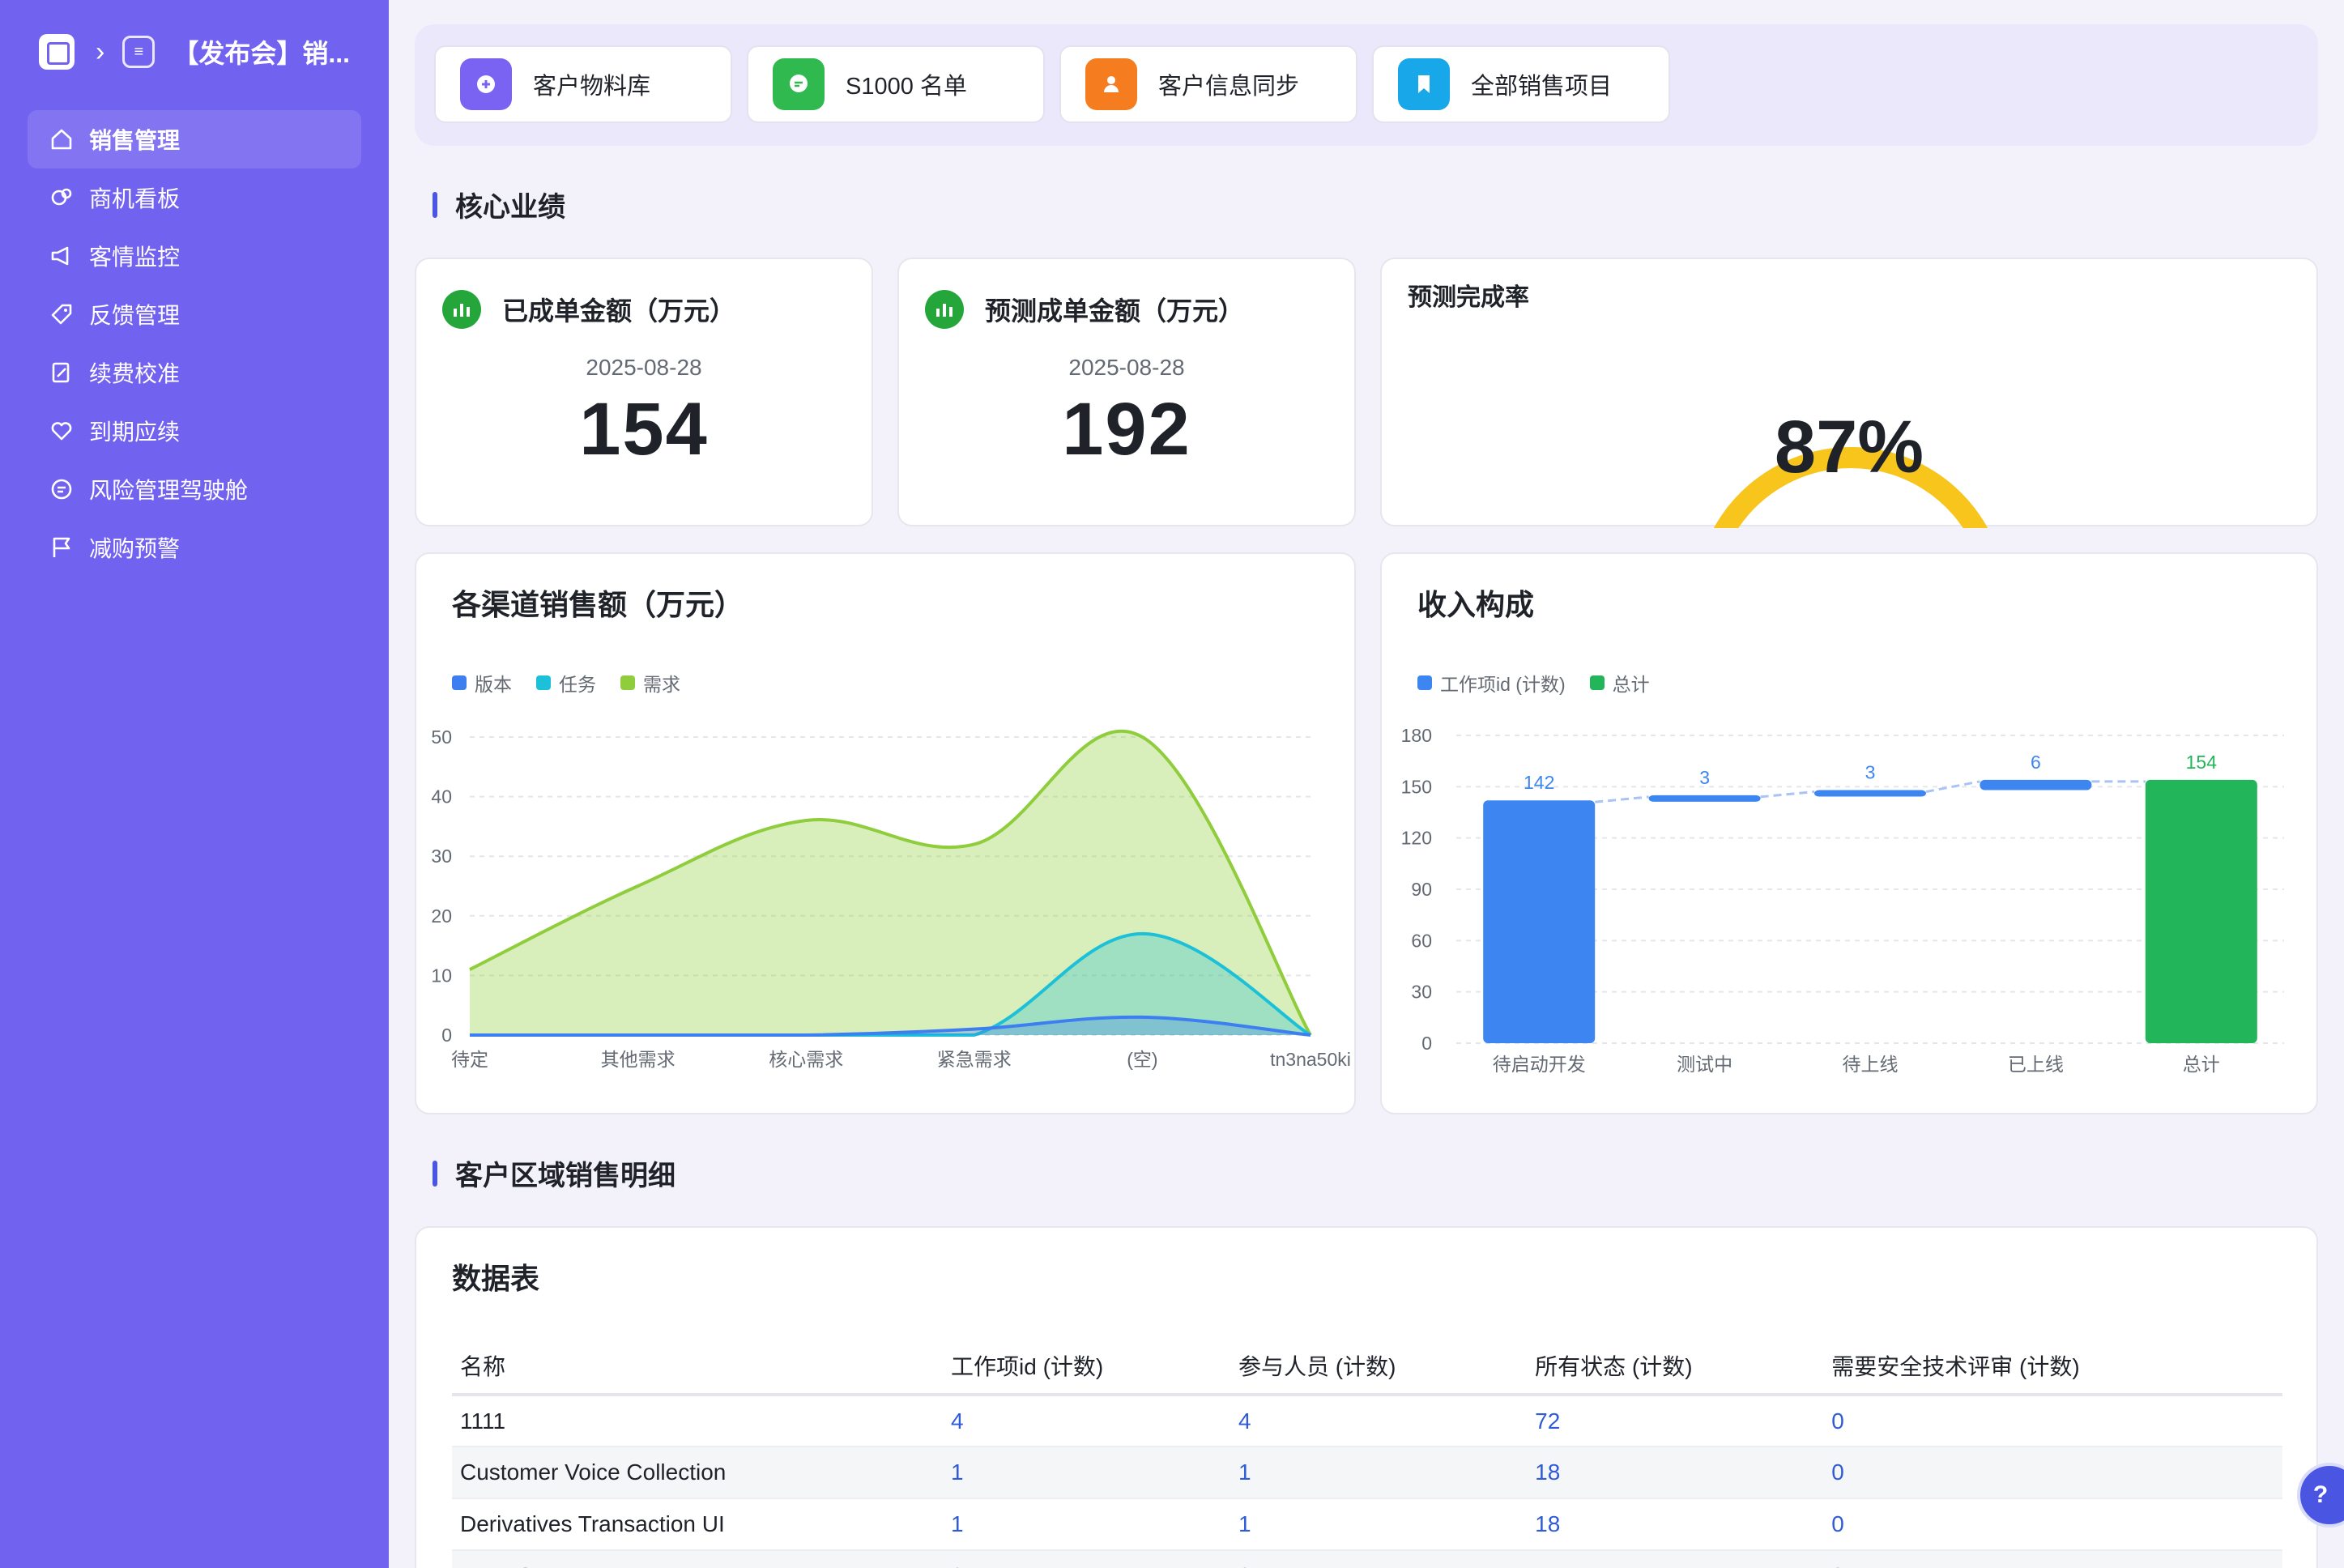 This screenshot has width=2344, height=1568. What do you see at coordinates (194, 431) in the screenshot?
I see `sidebar-item: 到期应续` at bounding box center [194, 431].